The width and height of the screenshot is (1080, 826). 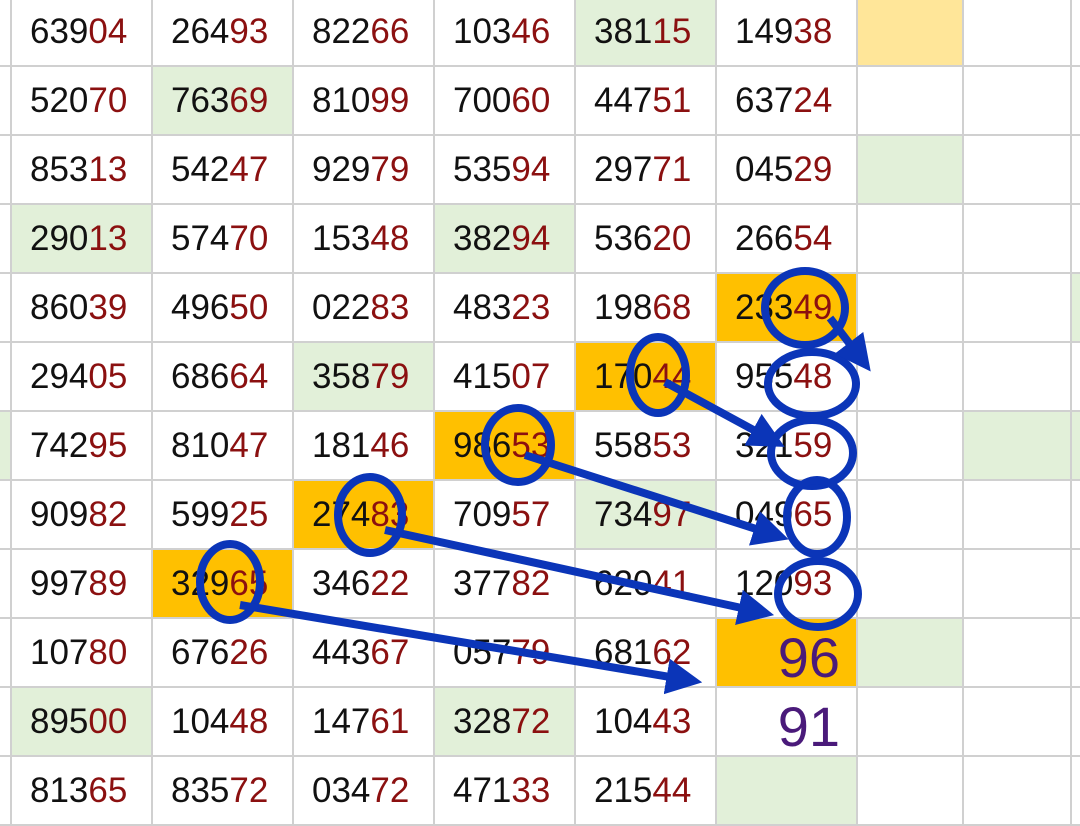 I want to click on number-cell: 104 48, so click(x=223, y=722).